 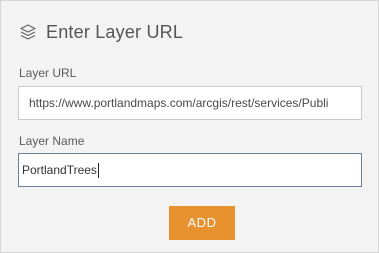 I want to click on layers-icon, so click(x=28, y=32).